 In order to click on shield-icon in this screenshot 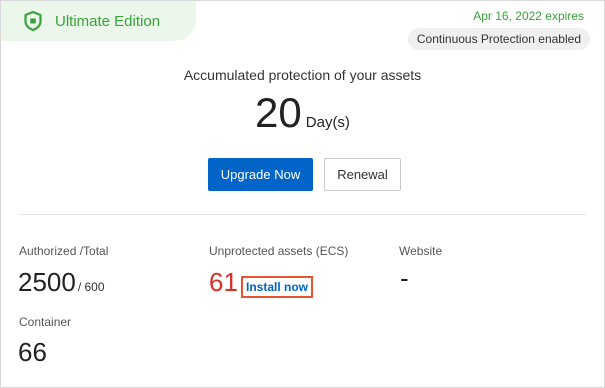, I will do `click(33, 21)`.